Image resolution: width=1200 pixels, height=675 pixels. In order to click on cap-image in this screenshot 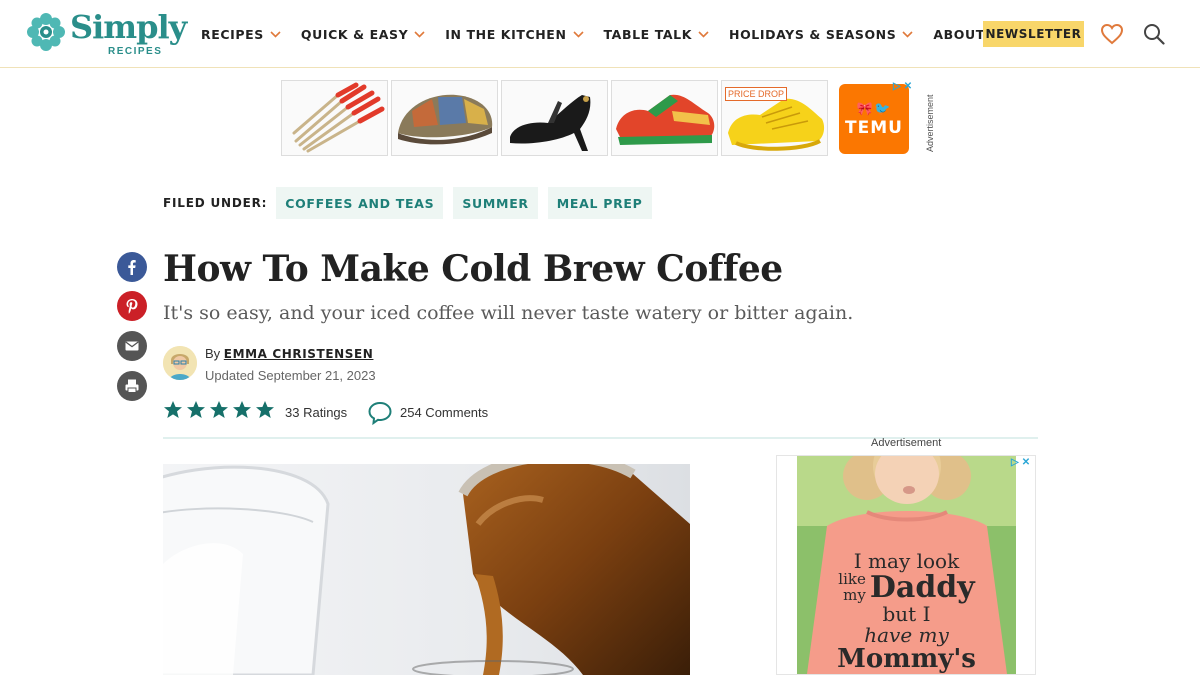, I will do `click(445, 119)`.